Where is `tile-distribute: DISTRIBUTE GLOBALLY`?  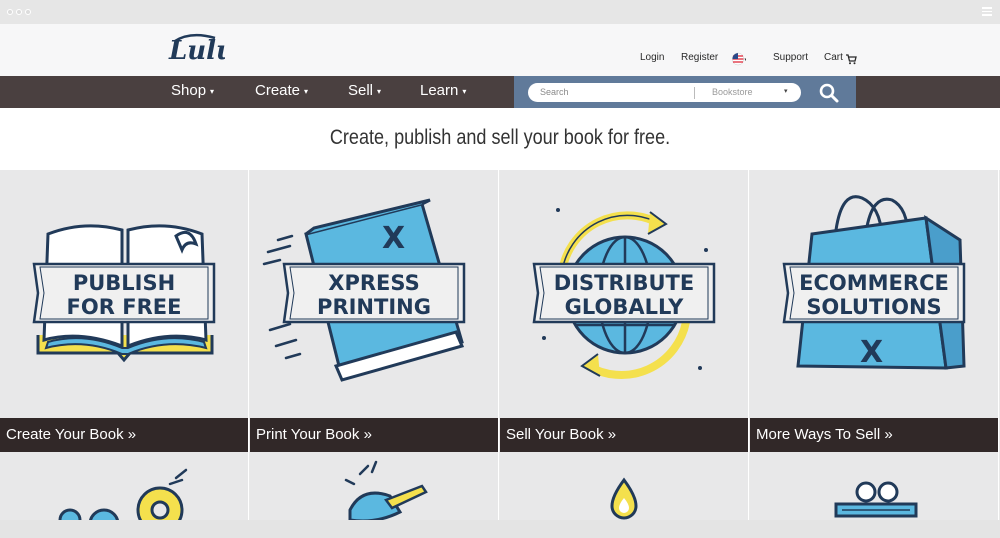
tile-distribute: DISTRIBUTE GLOBALLY is located at coordinates (624, 294).